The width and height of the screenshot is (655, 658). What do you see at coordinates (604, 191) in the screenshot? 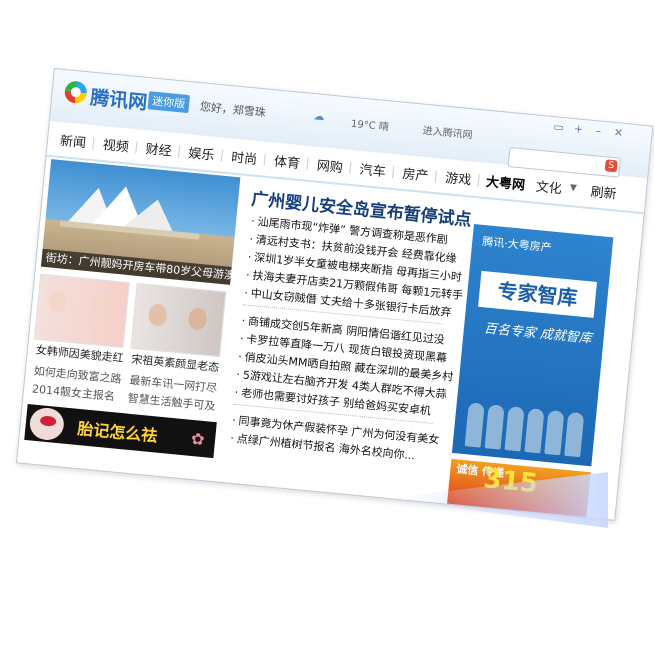
I see `refresh-button: 刷新` at bounding box center [604, 191].